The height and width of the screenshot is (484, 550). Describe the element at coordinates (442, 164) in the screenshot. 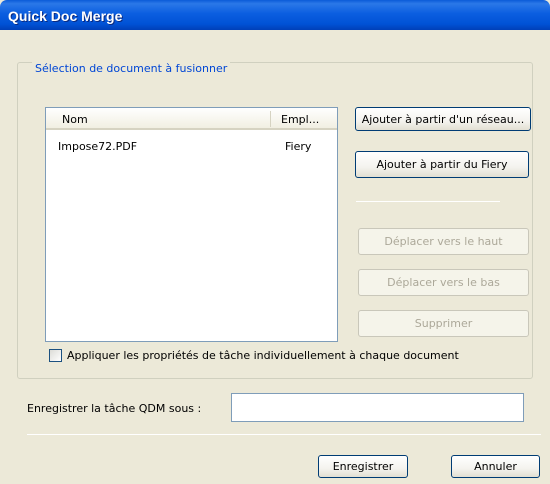

I see `add-from-fiery-button: Ajouter à partir du Fiery` at that location.